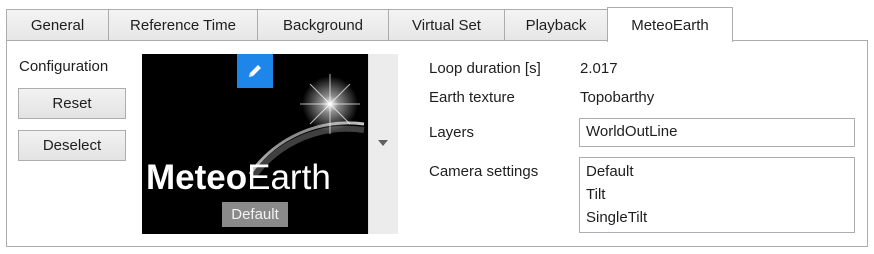 This screenshot has width=874, height=254. Describe the element at coordinates (383, 143) in the screenshot. I see `chevron-down-icon` at that location.